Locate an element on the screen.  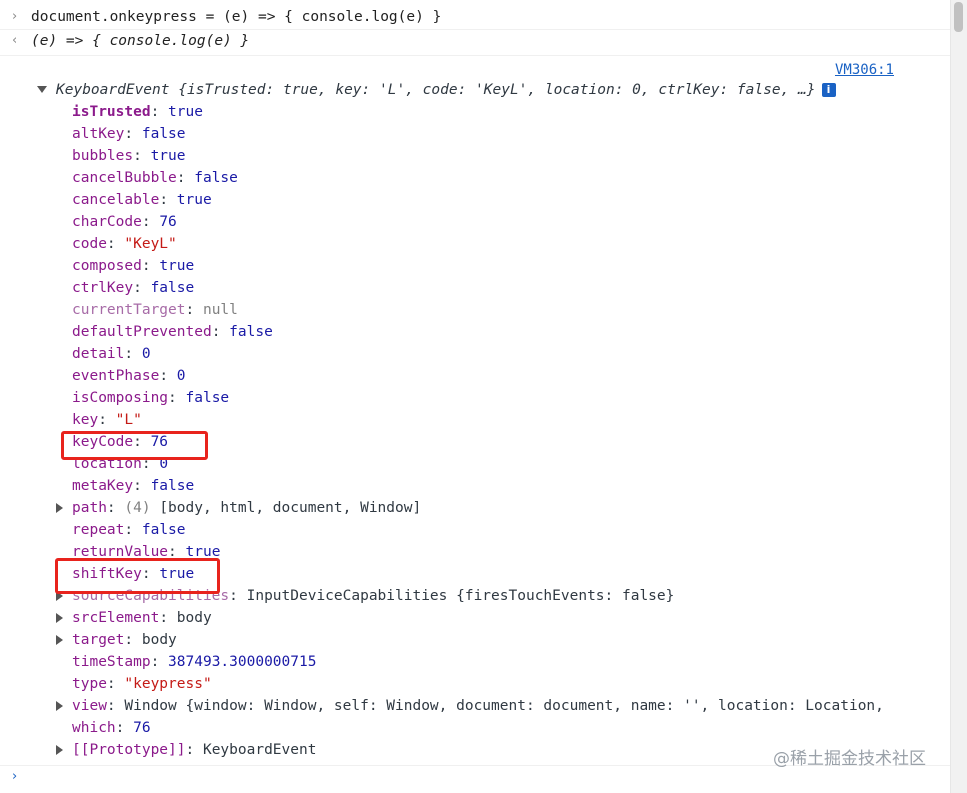
property-row-key: key: "L" is located at coordinates (107, 420).